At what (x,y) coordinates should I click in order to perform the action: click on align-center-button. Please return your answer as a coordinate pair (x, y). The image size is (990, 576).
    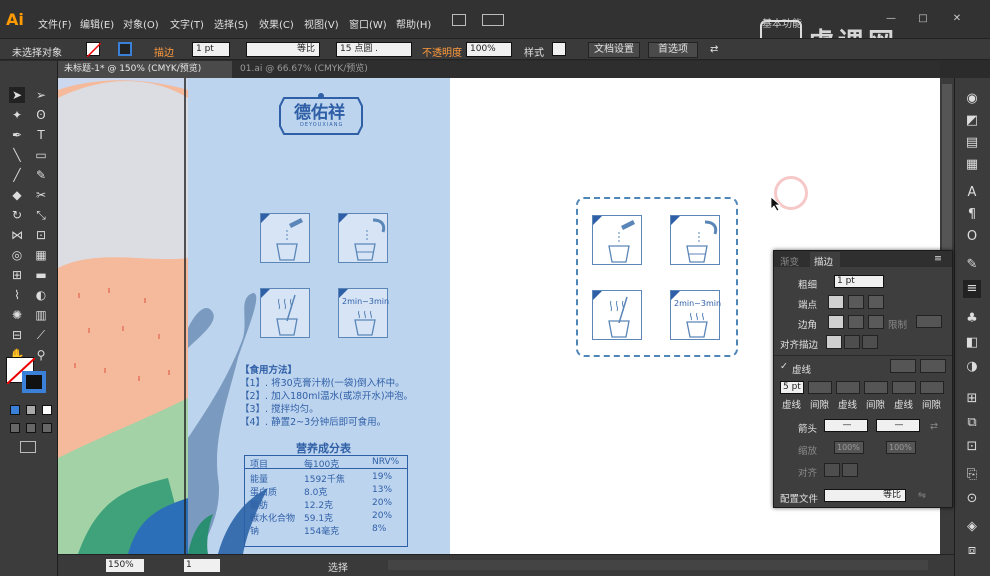
    Looking at the image, I should click on (834, 342).